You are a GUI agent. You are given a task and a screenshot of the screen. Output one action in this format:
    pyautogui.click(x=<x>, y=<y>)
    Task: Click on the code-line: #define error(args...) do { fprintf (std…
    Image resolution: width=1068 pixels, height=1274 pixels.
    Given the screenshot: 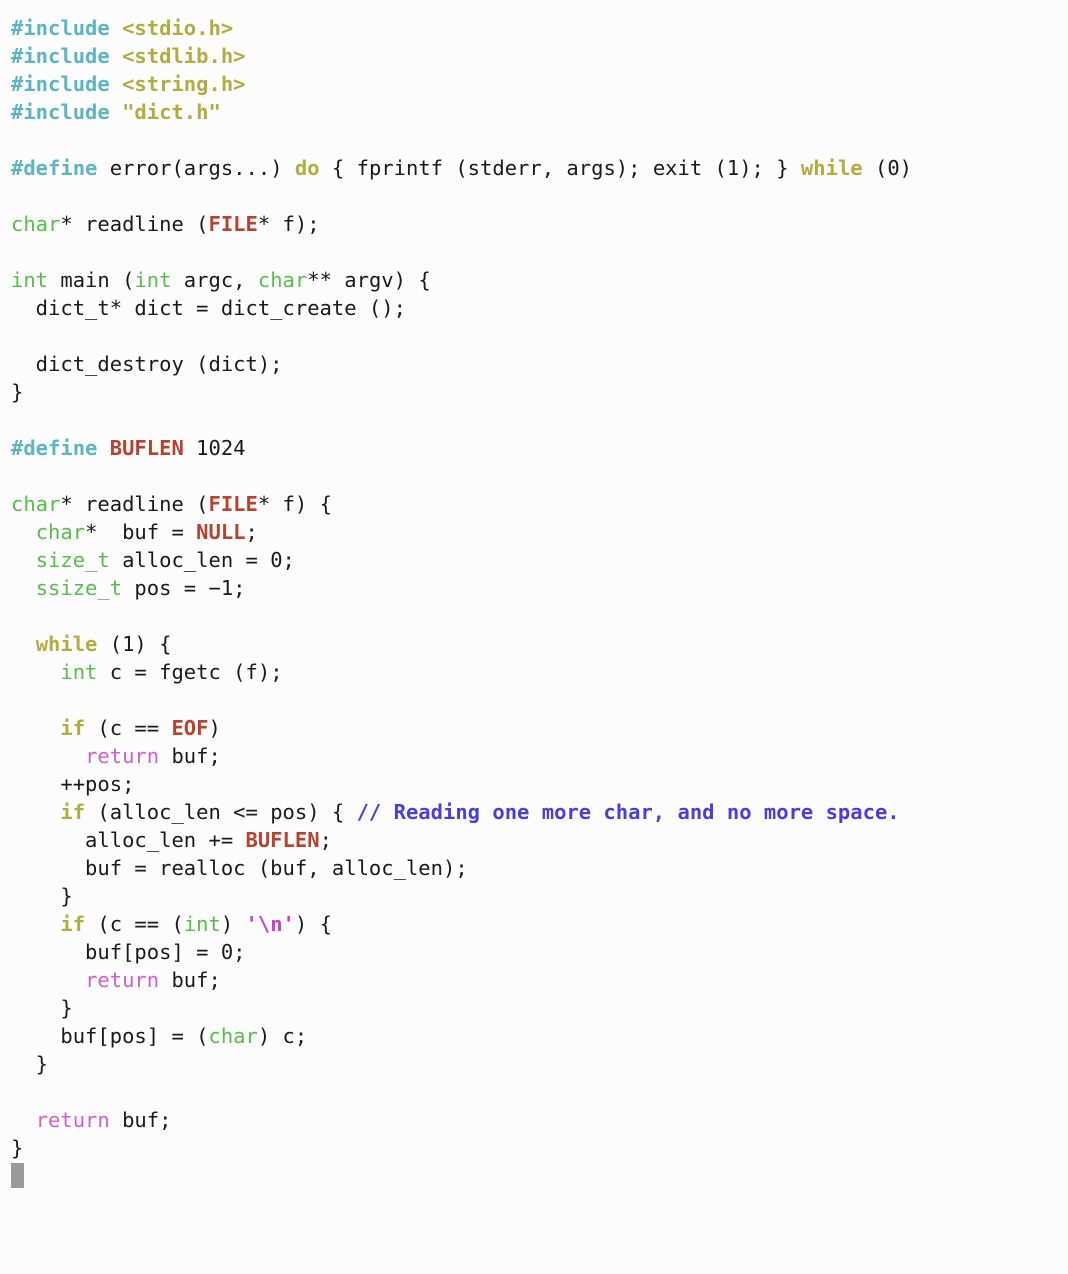 What is the action you would take?
    pyautogui.click(x=539, y=168)
    